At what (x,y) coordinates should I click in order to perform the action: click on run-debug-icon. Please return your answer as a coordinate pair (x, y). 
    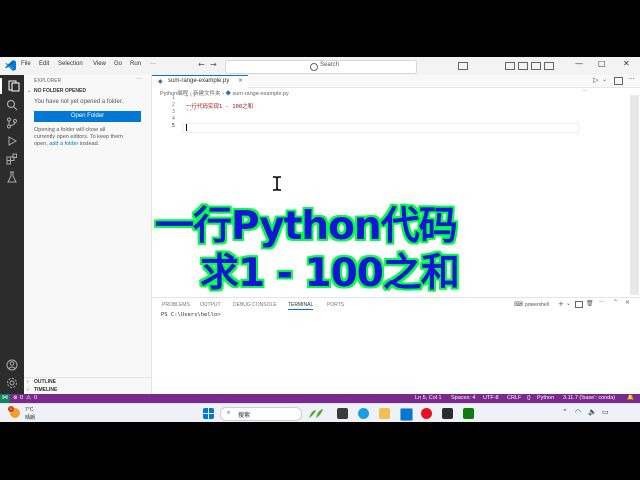
    Looking at the image, I should click on (12, 141).